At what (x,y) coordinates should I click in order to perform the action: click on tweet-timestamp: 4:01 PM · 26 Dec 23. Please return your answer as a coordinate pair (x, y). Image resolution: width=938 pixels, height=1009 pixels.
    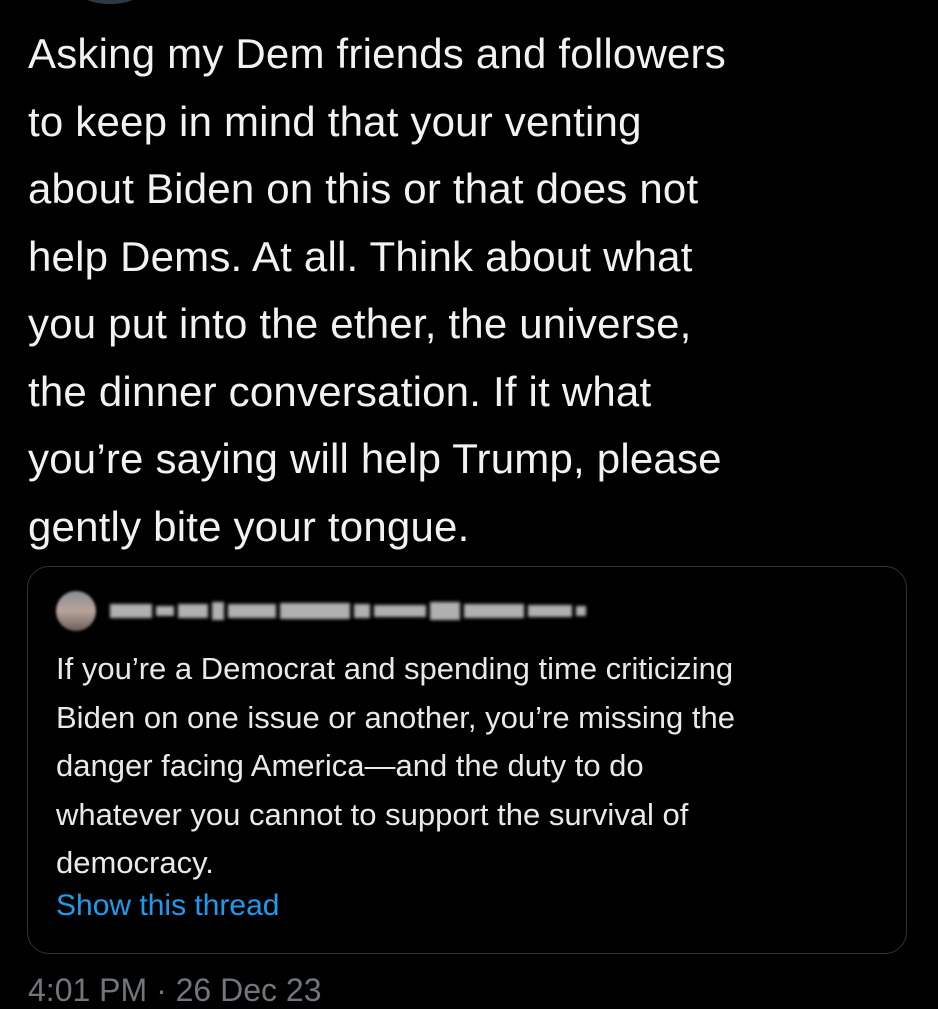
    Looking at the image, I should click on (174, 990).